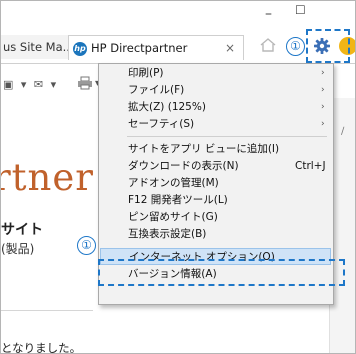 The width and height of the screenshot is (356, 354). I want to click on home-icon, so click(268, 45).